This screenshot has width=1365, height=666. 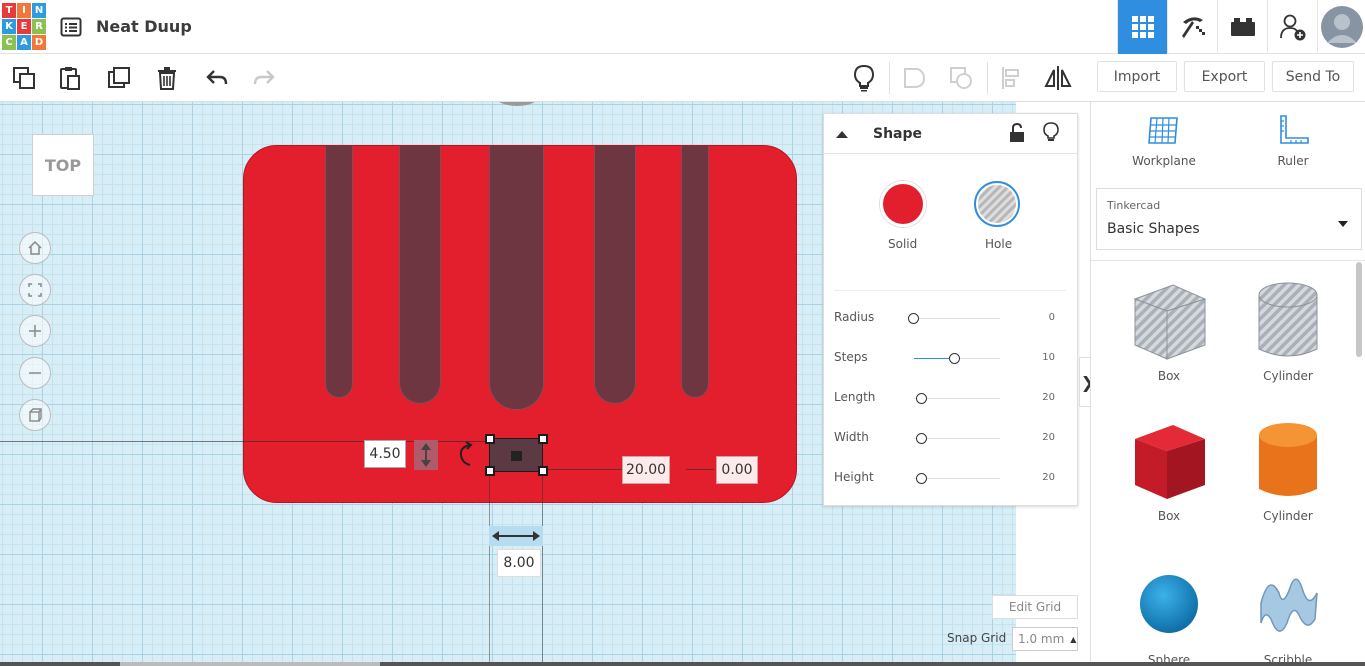 I want to click on logo-letter: K, so click(x=9, y=26).